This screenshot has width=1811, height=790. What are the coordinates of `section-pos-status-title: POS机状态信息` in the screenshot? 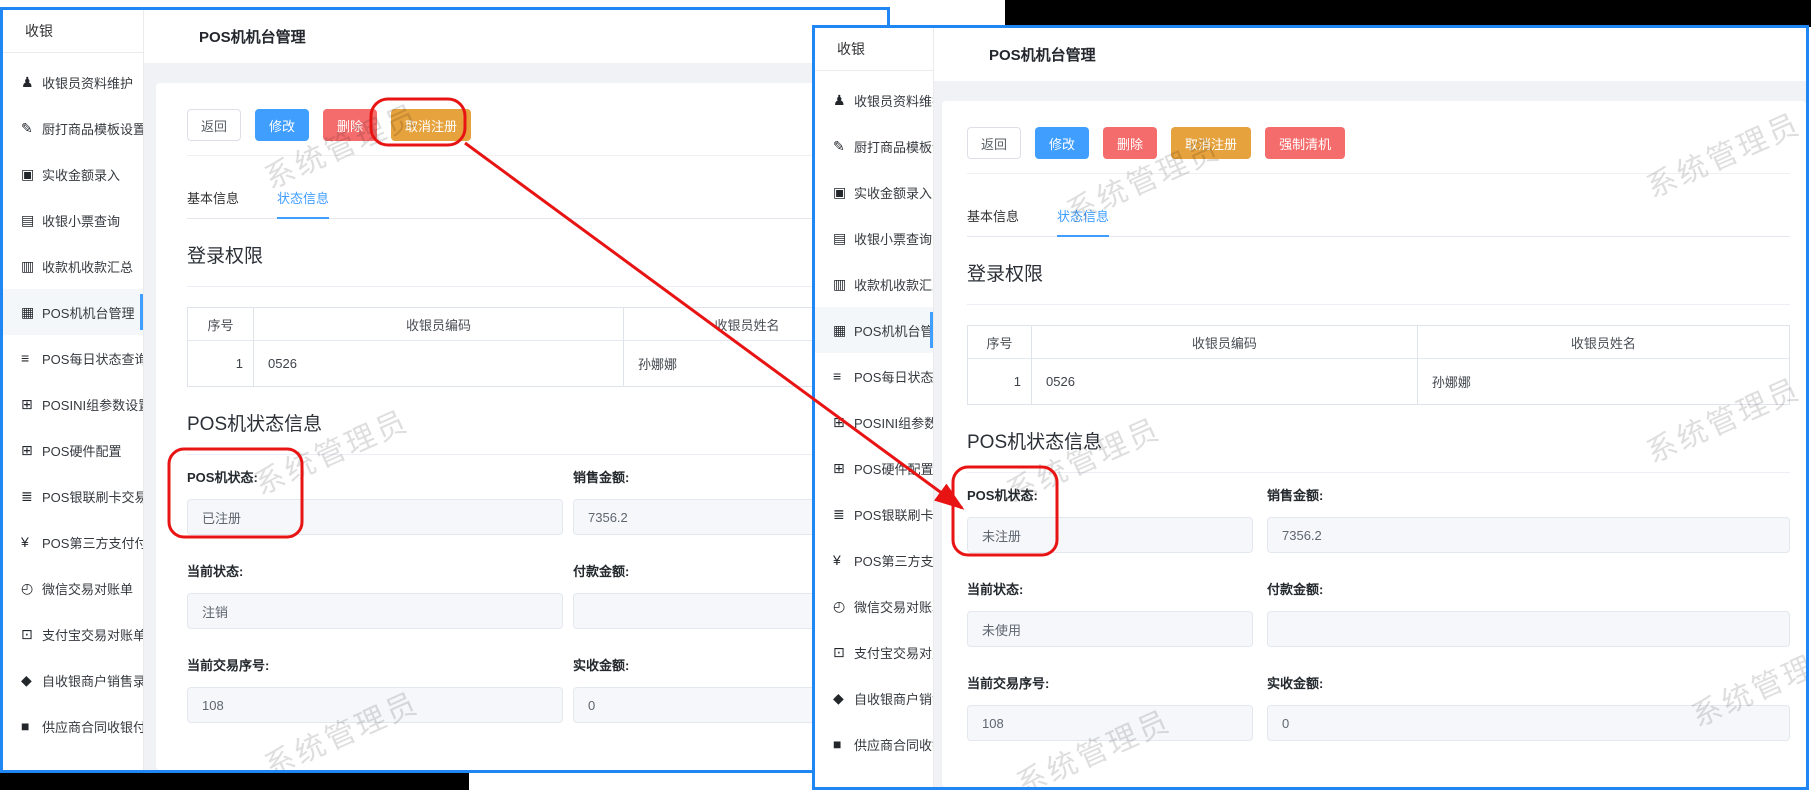 It's located at (255, 424).